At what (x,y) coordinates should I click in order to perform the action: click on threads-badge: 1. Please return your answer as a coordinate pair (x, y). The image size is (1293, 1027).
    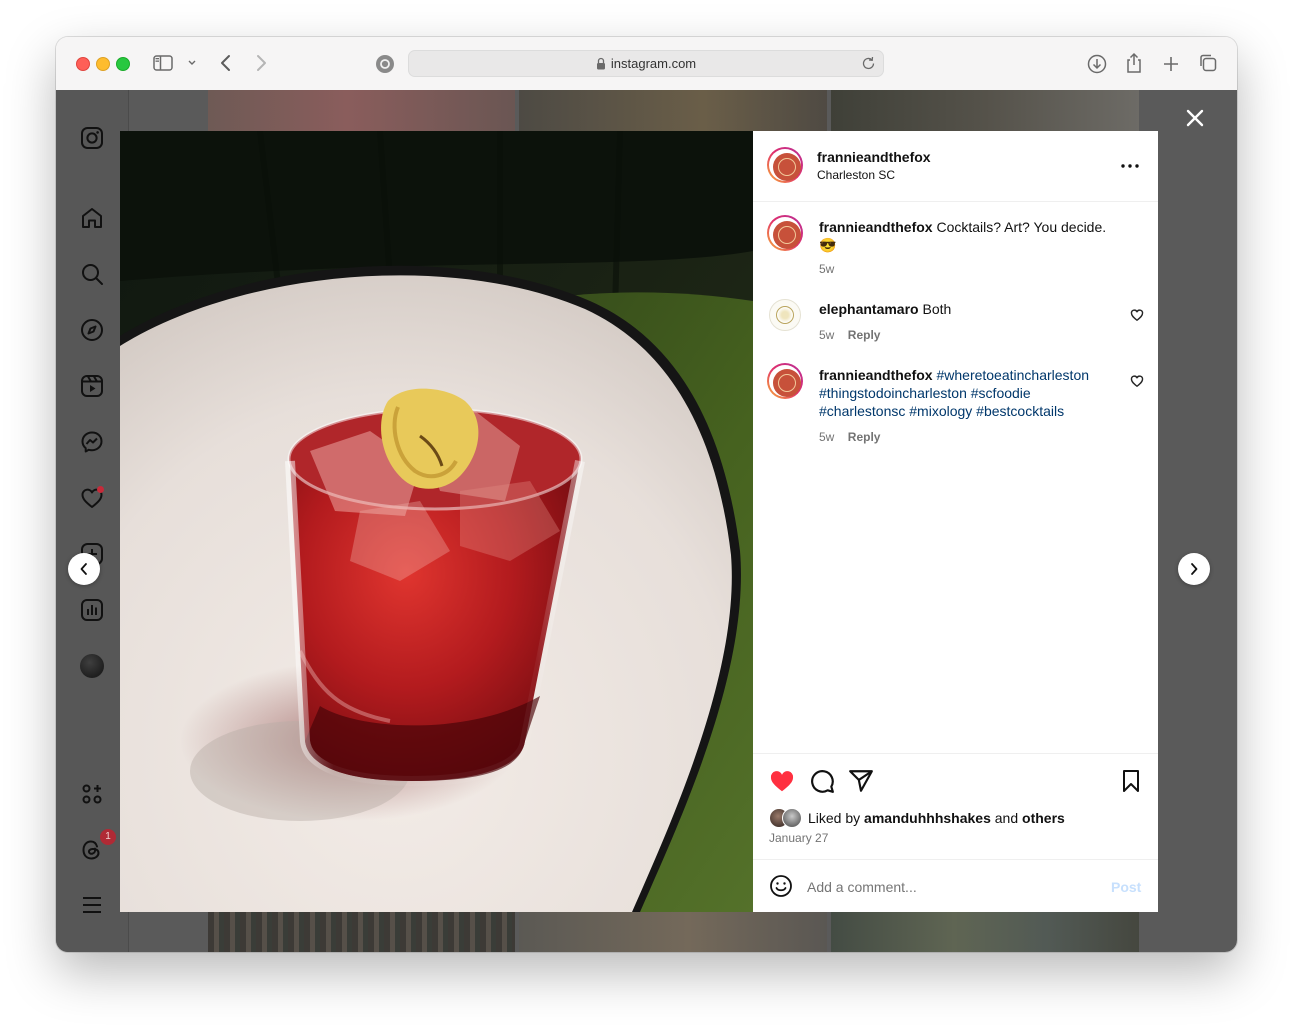
    Looking at the image, I should click on (108, 837).